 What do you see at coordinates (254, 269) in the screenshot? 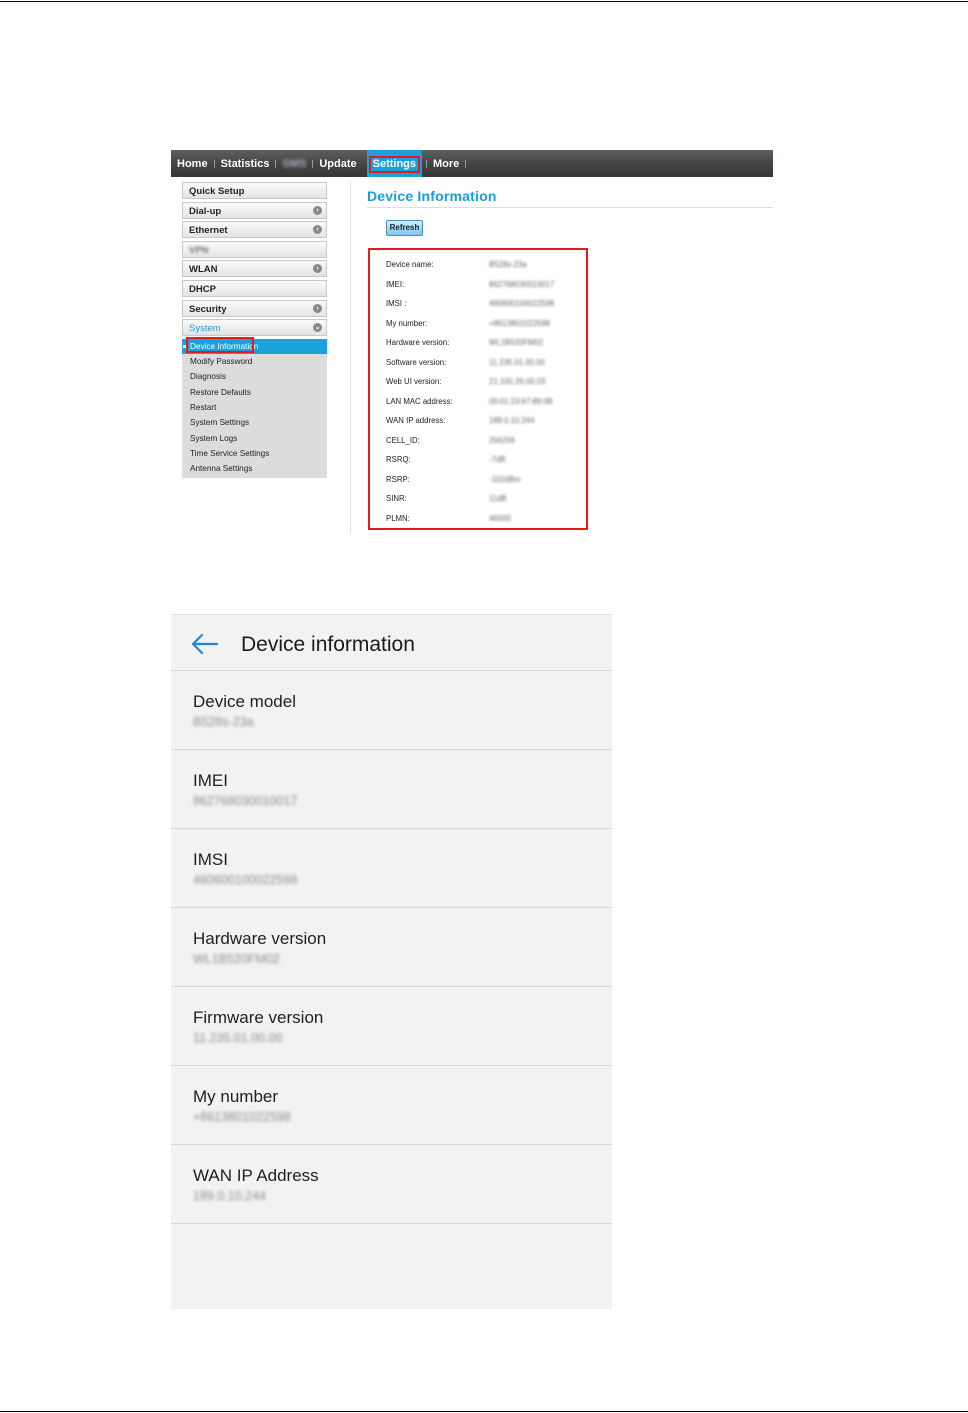
I see `sidebar-wlan: WLAN ›` at bounding box center [254, 269].